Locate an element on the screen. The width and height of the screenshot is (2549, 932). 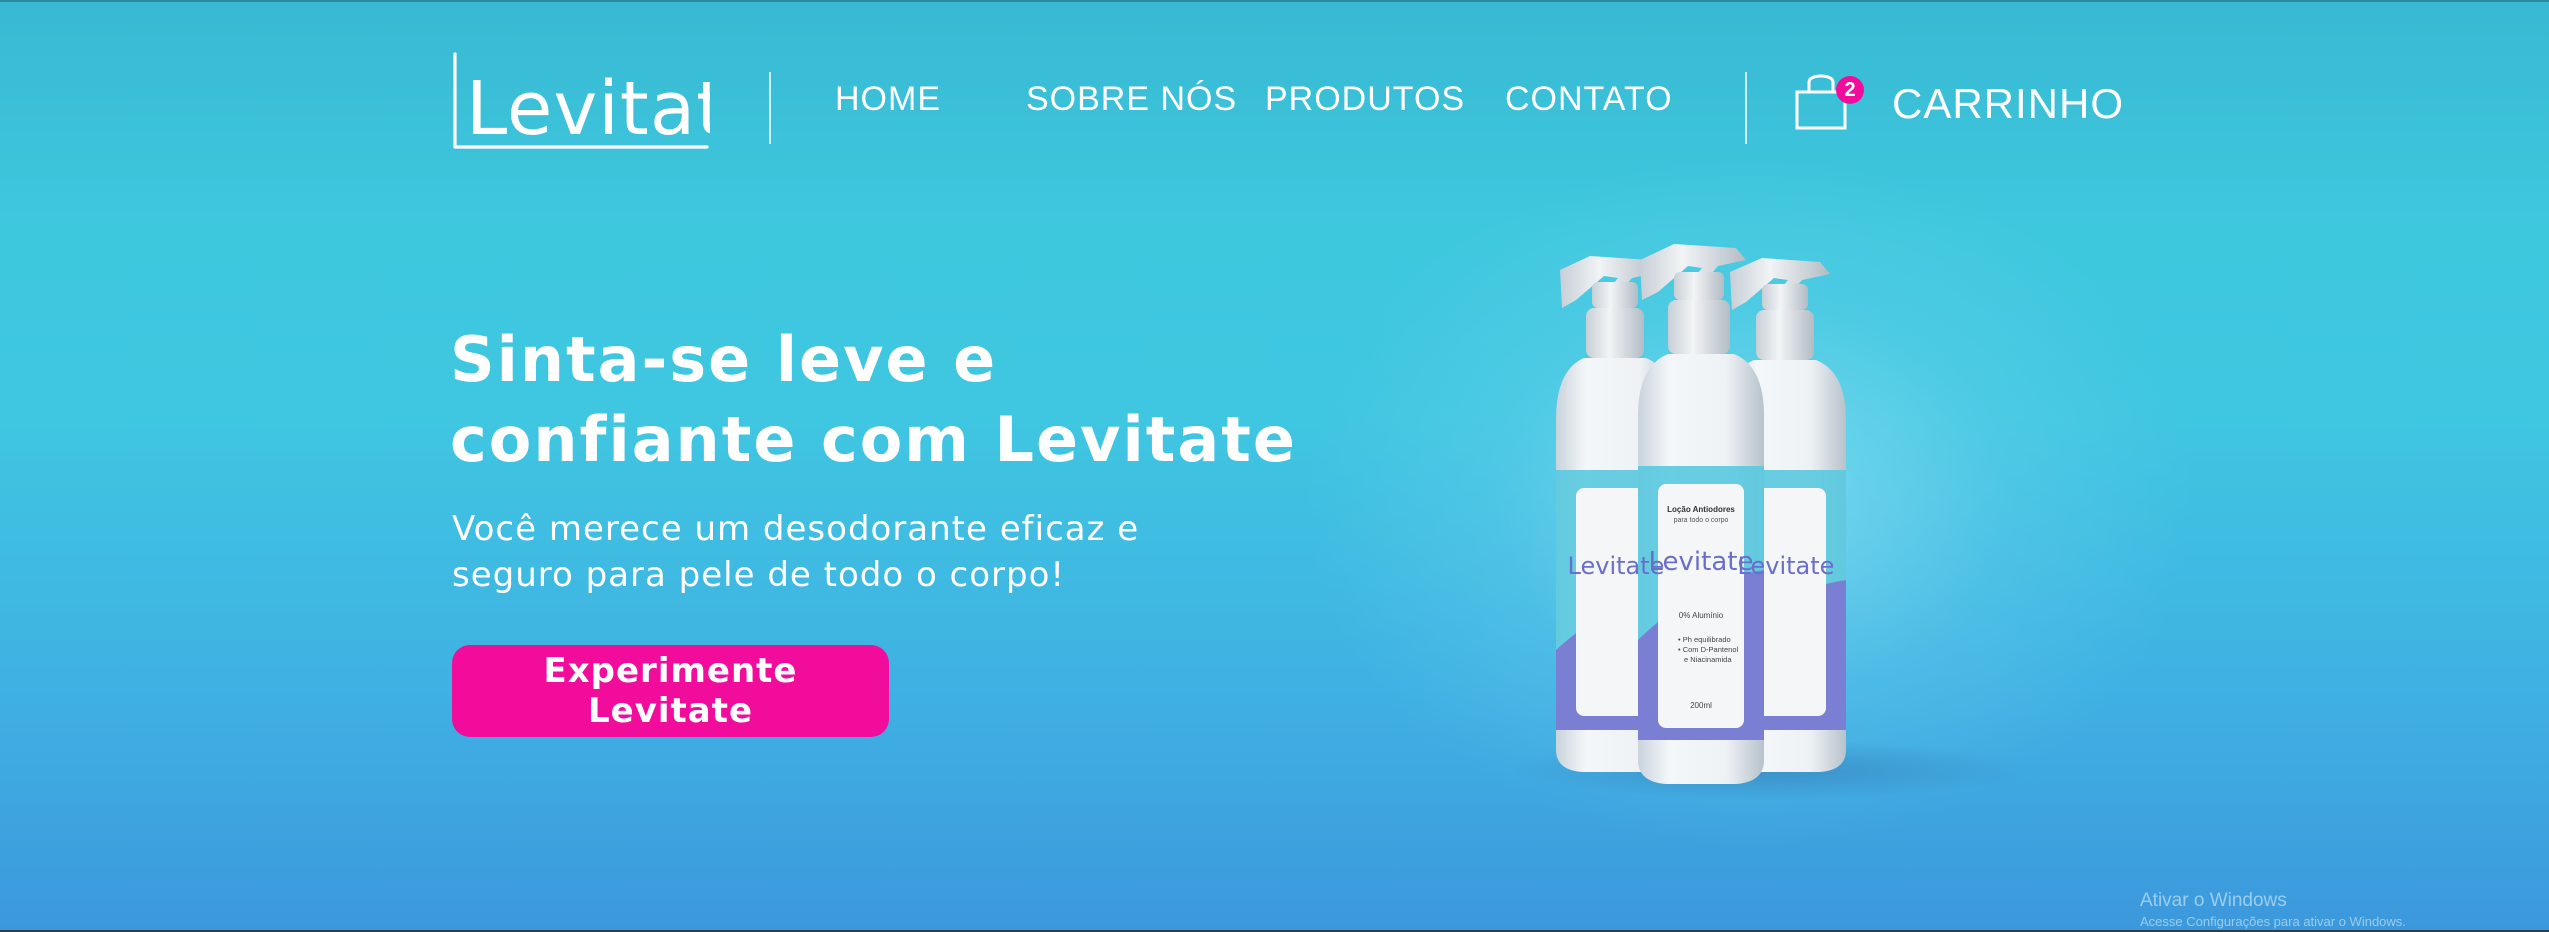
label-title: Loção Antiodores is located at coordinates (1701, 509).